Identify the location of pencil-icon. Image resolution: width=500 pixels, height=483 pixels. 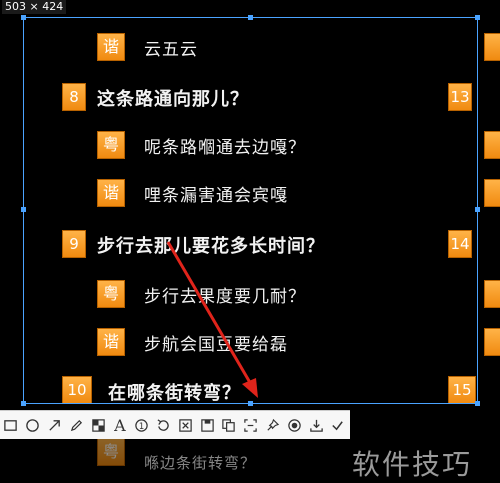
(76, 425).